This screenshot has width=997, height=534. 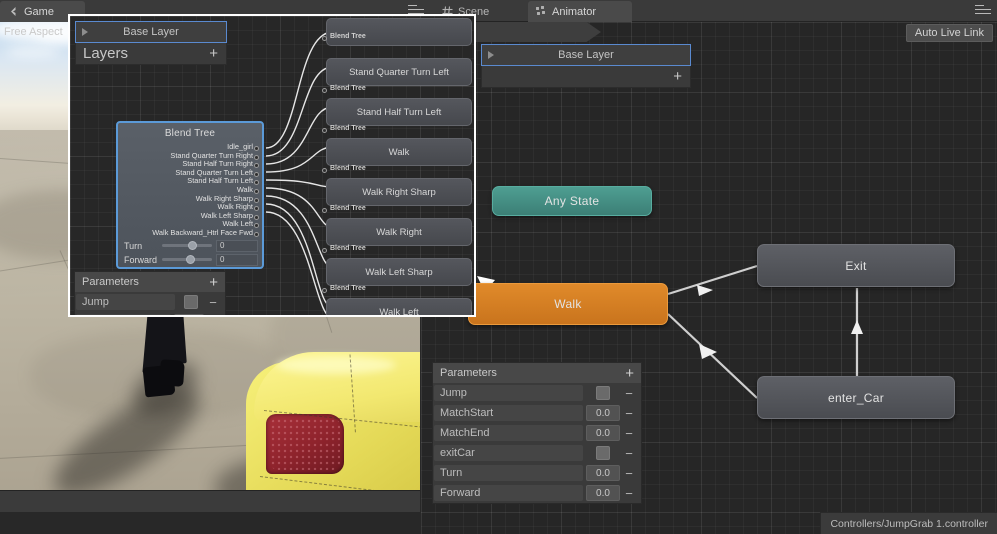 I want to click on parameter-name: Forward, so click(x=508, y=493).